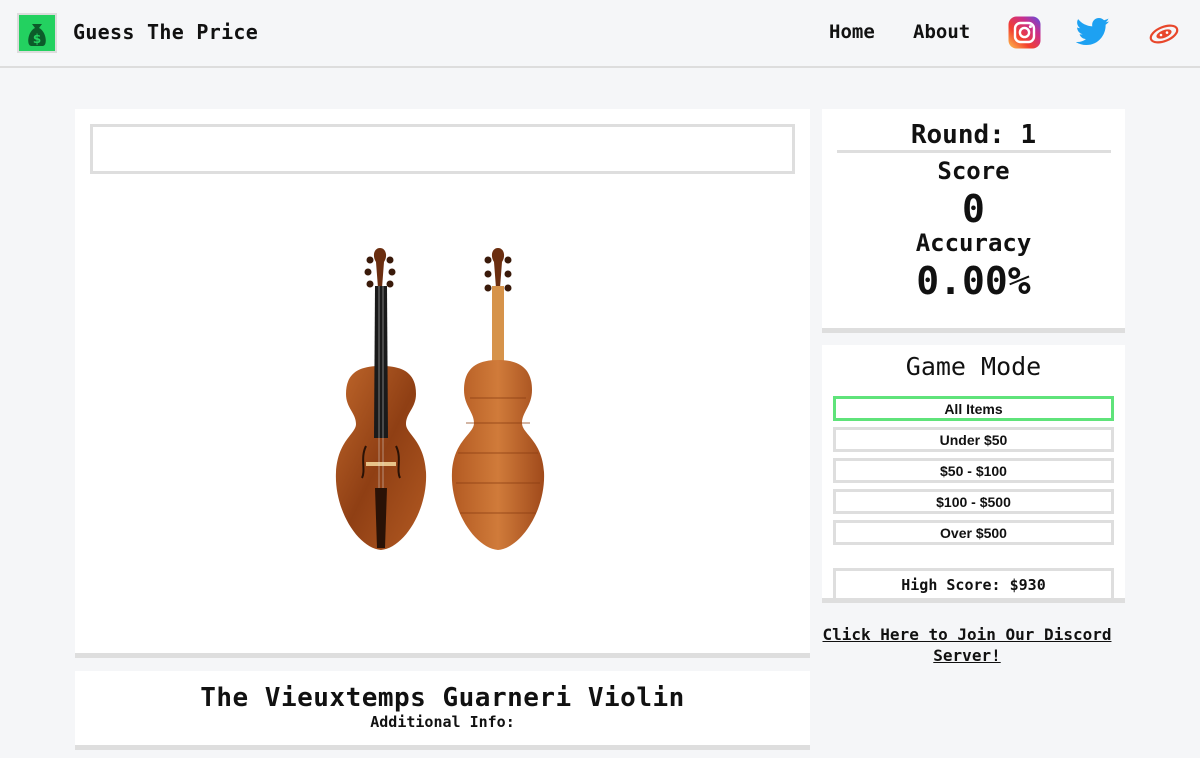  I want to click on mode-over-500-button: Over $500, so click(973, 532).